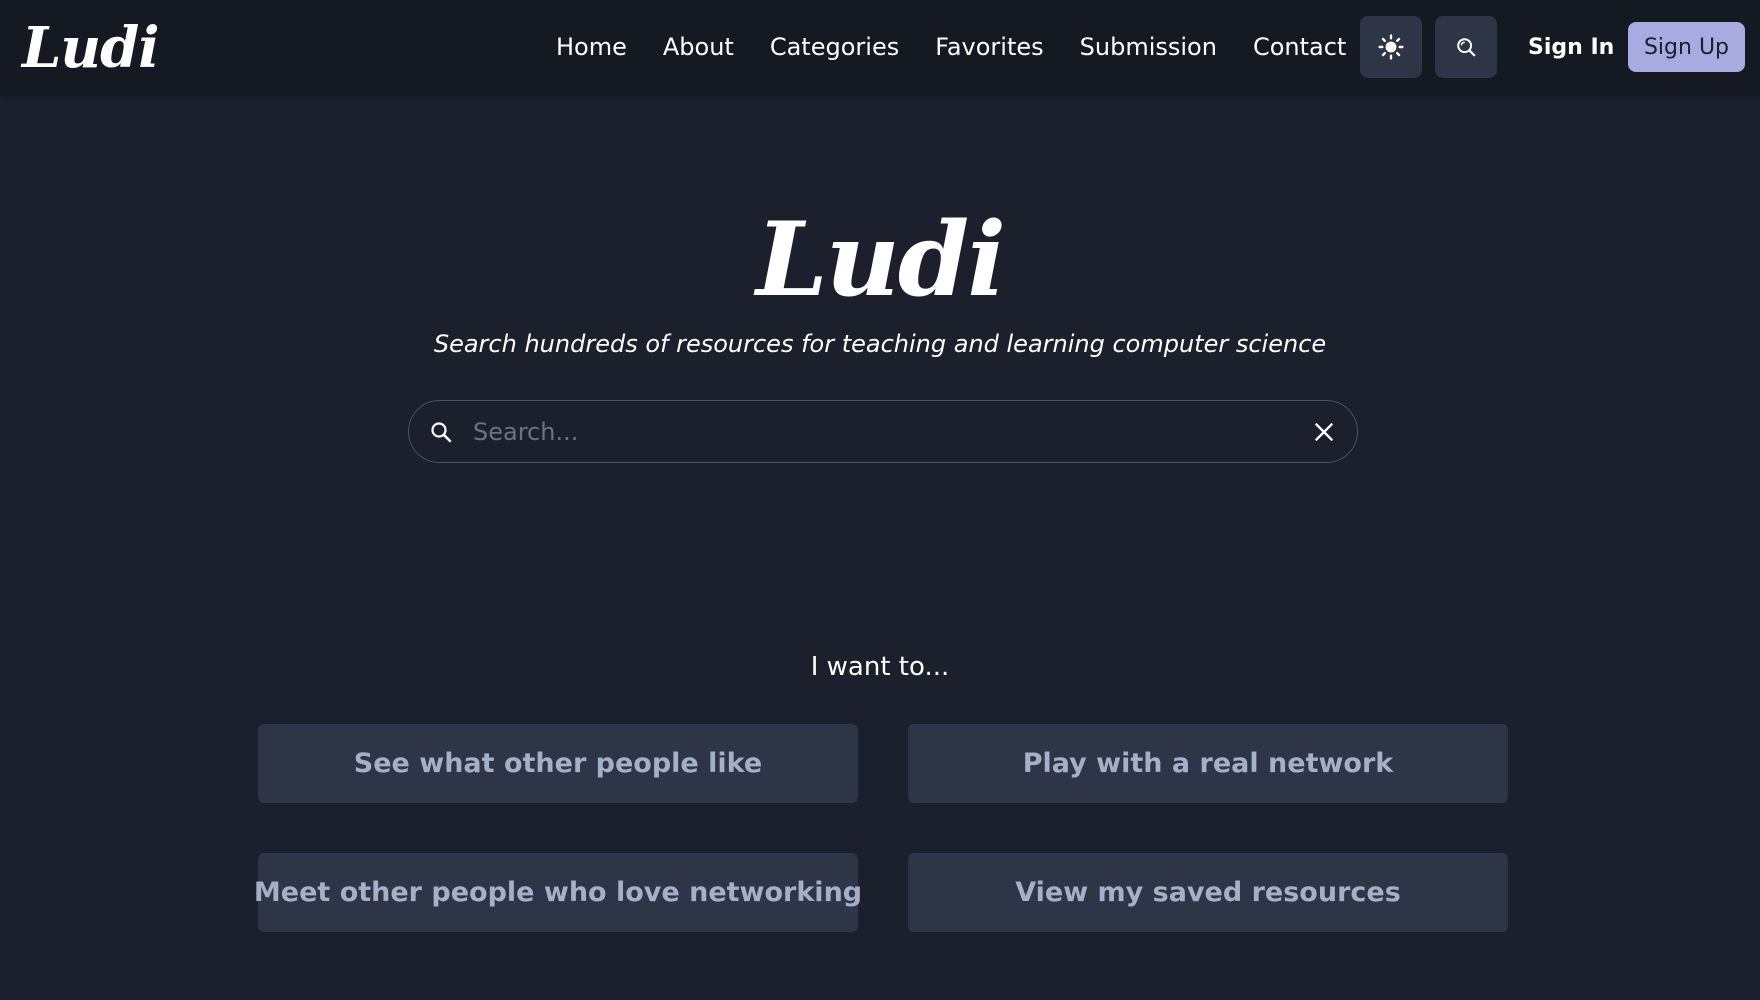 Image resolution: width=1760 pixels, height=1000 pixels. What do you see at coordinates (1324, 432) in the screenshot?
I see `close-icon` at bounding box center [1324, 432].